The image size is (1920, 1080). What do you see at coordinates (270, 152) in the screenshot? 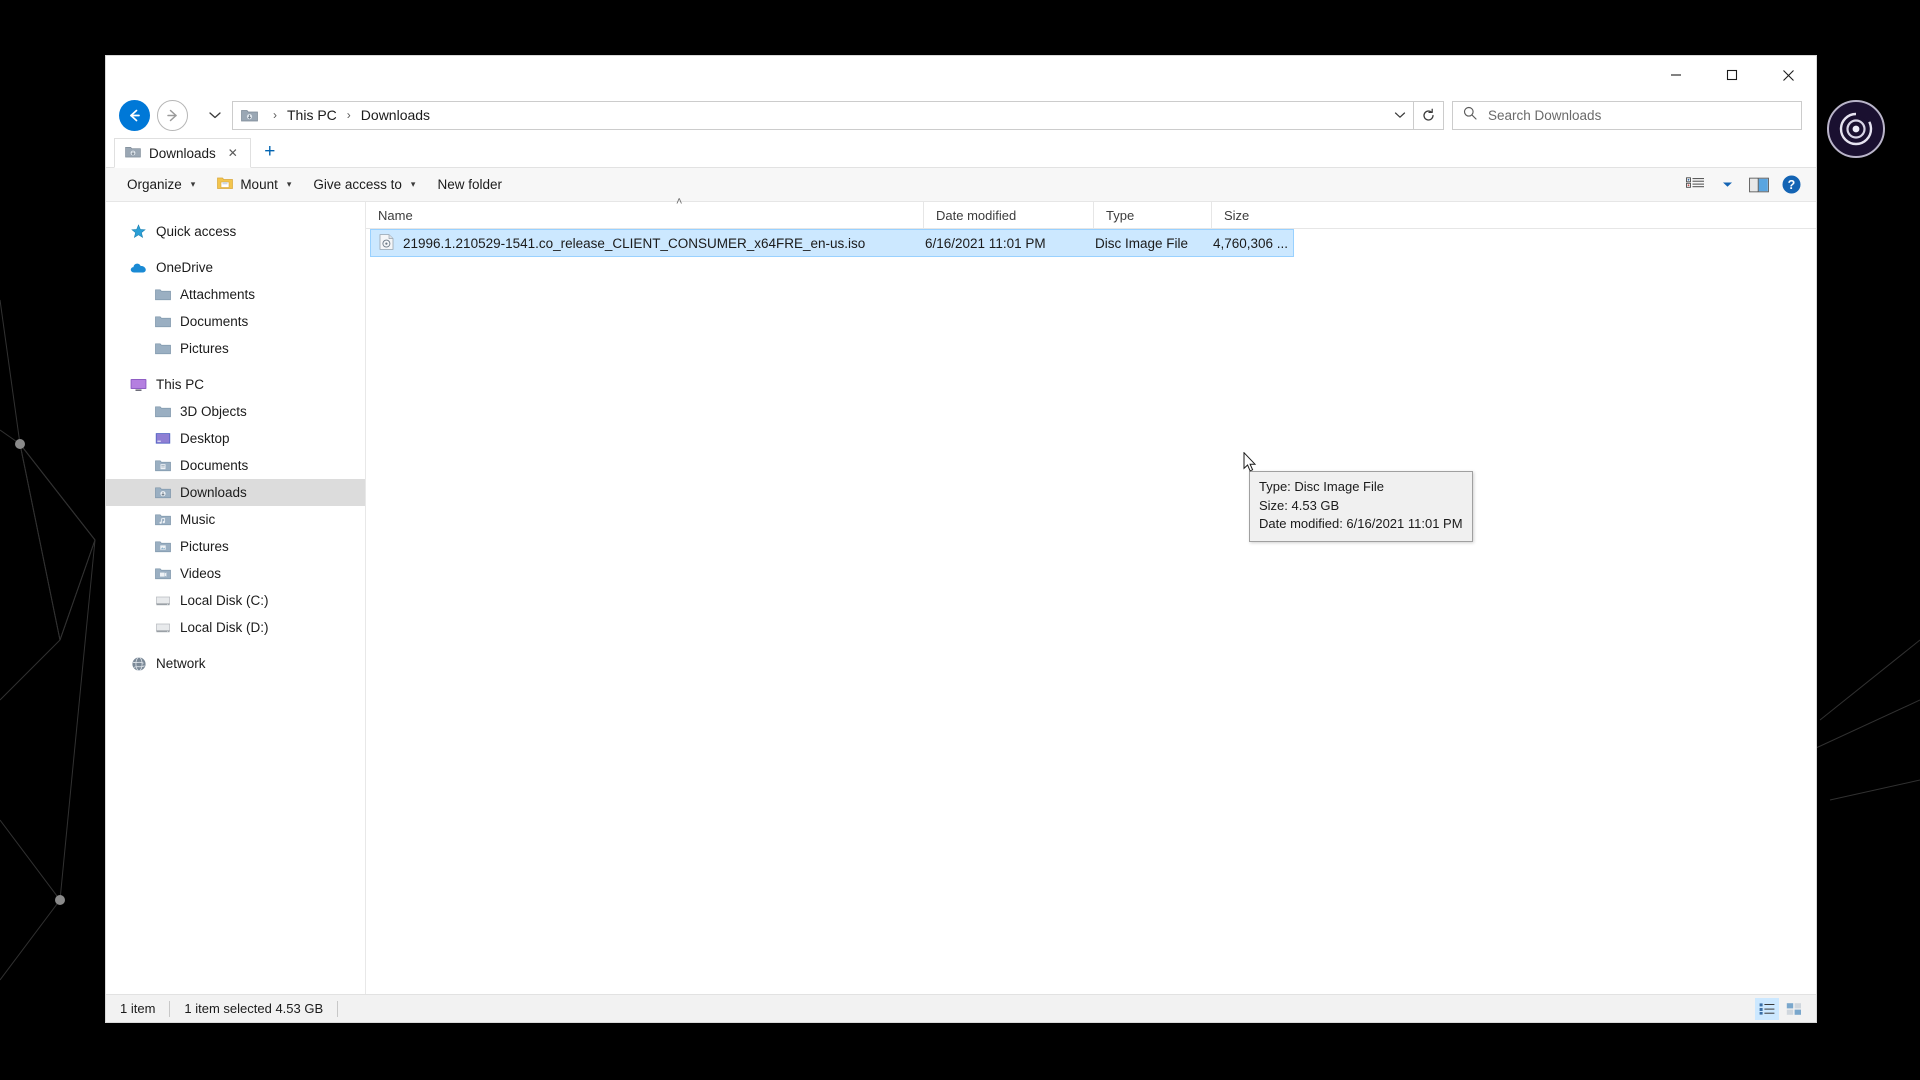
I see `new-tab-button: +` at bounding box center [270, 152].